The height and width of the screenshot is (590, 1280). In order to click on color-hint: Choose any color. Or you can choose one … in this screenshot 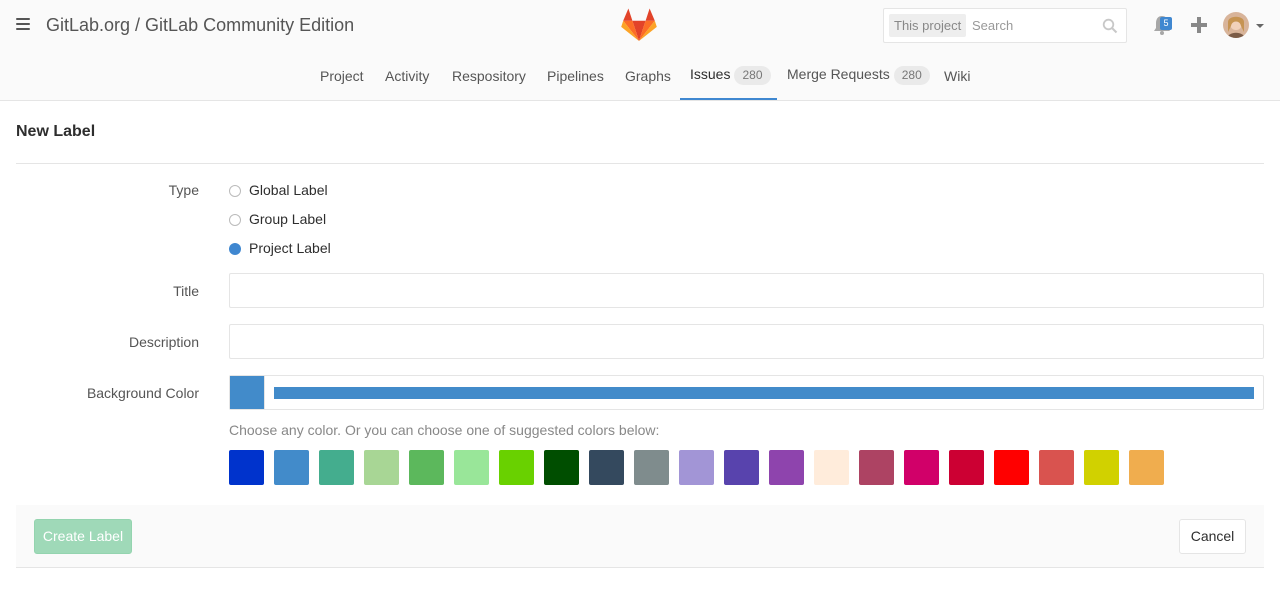, I will do `click(444, 430)`.